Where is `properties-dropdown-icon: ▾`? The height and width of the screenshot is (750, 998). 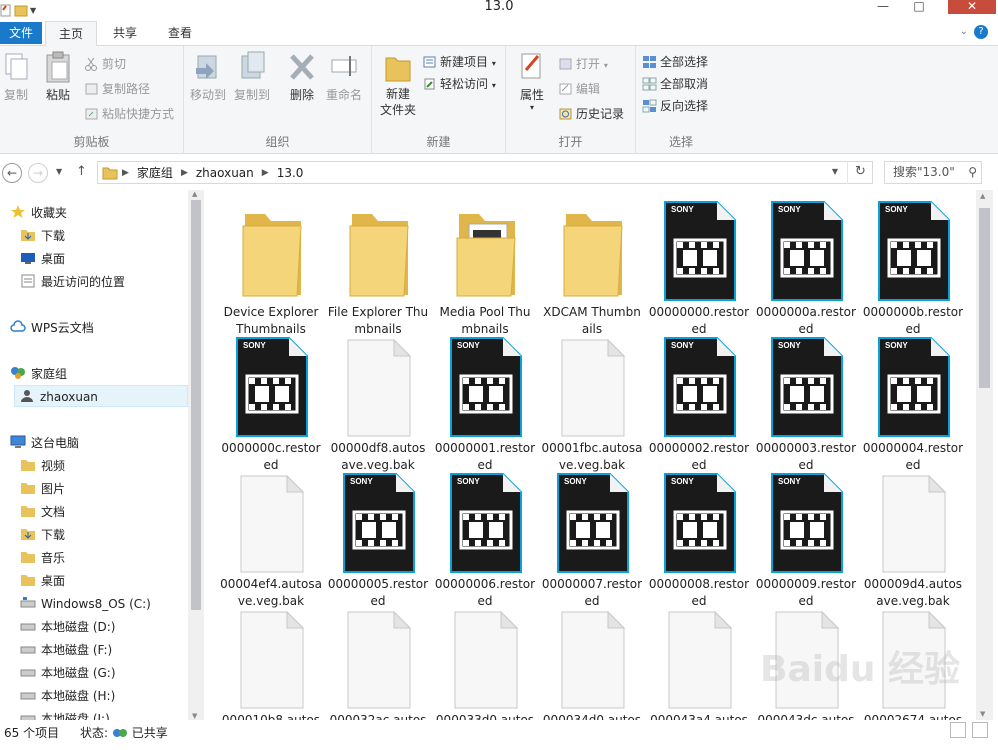 properties-dropdown-icon: ▾ is located at coordinates (532, 107).